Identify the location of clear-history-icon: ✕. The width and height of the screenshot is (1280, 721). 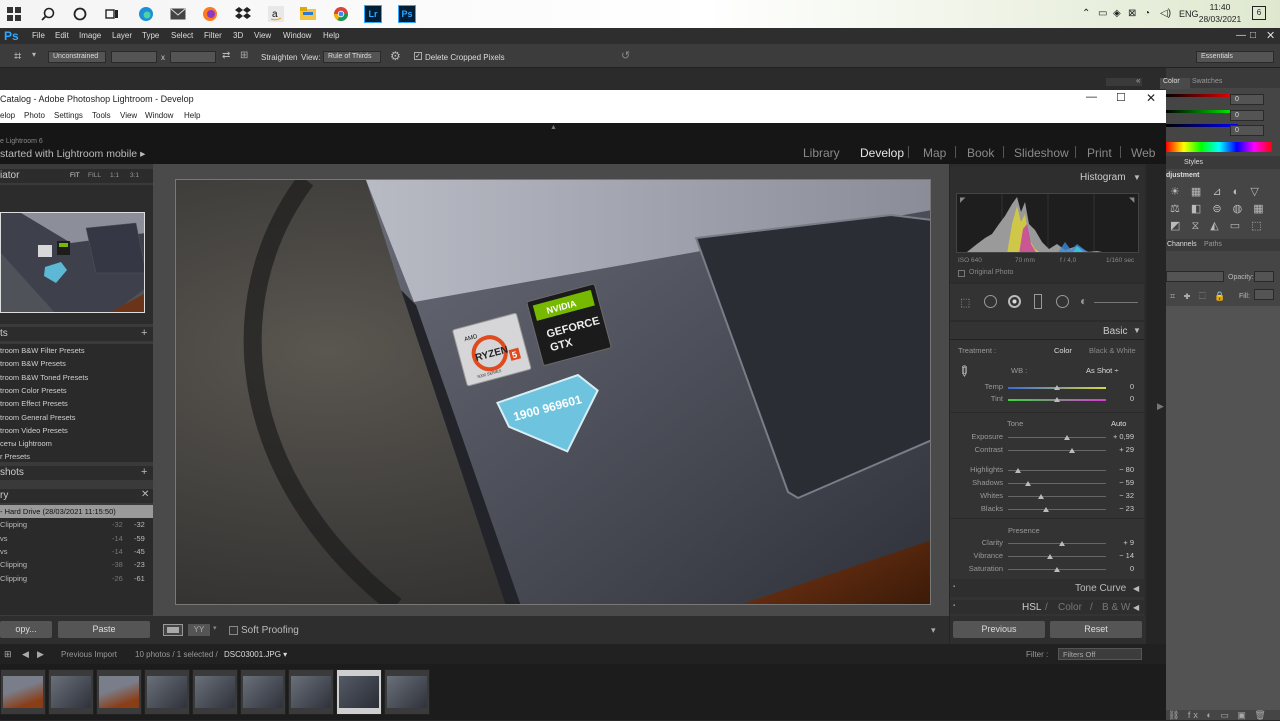
(145, 494).